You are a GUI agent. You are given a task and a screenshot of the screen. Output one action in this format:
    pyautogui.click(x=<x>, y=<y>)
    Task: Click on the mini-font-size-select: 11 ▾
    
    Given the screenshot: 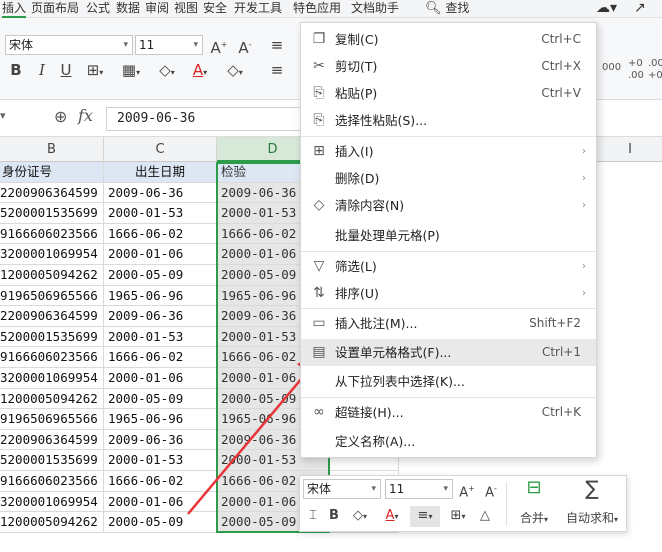 What is the action you would take?
    pyautogui.click(x=419, y=489)
    